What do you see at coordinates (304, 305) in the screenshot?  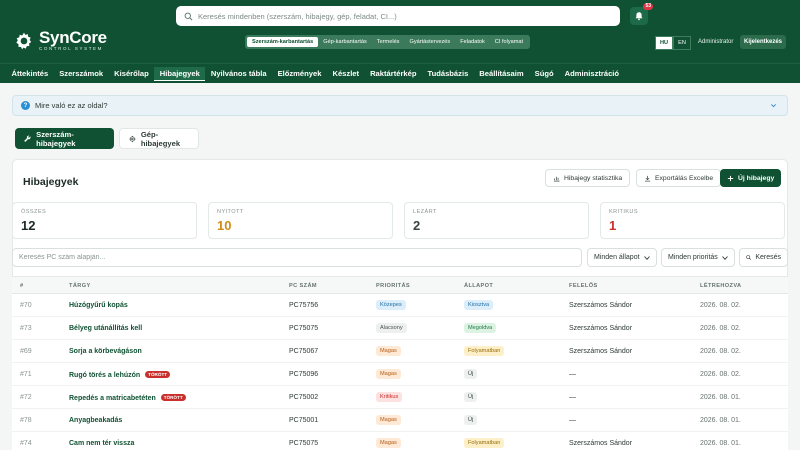 I see `ticket-pc-number: PC75756` at bounding box center [304, 305].